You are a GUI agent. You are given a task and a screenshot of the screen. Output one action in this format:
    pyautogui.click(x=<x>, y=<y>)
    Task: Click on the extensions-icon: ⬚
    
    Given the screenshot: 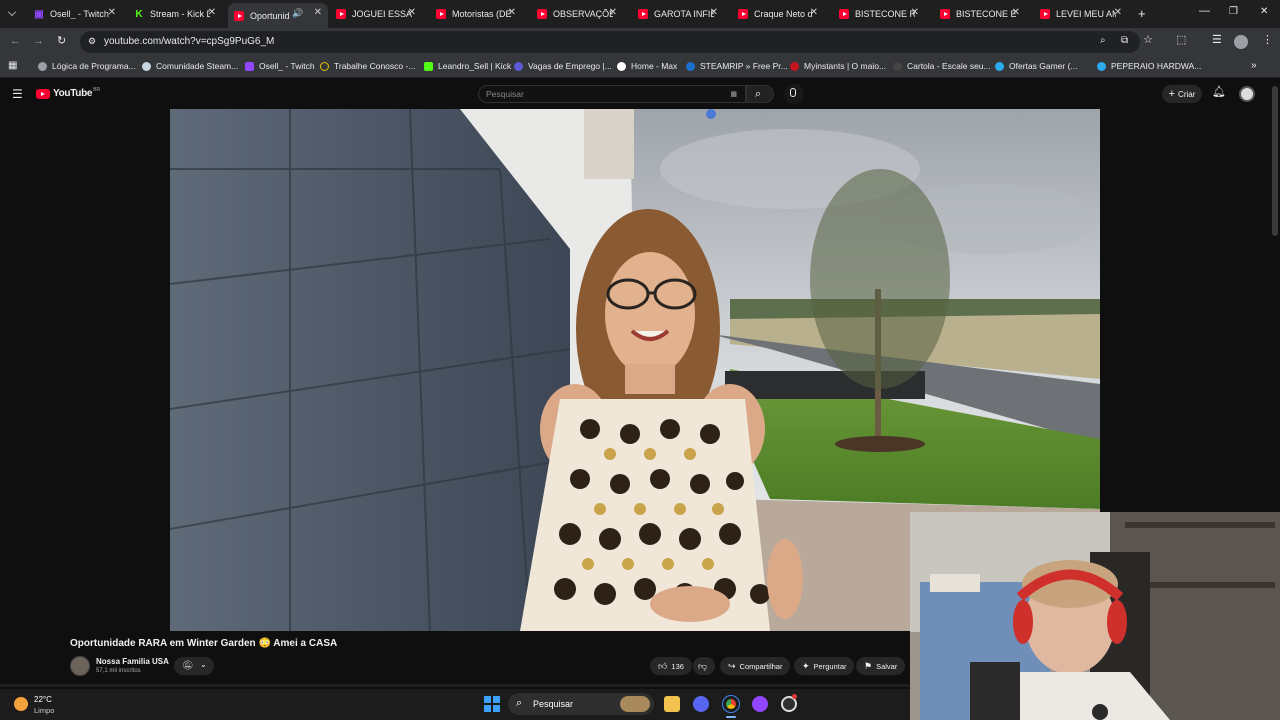 What is the action you would take?
    pyautogui.click(x=1181, y=40)
    